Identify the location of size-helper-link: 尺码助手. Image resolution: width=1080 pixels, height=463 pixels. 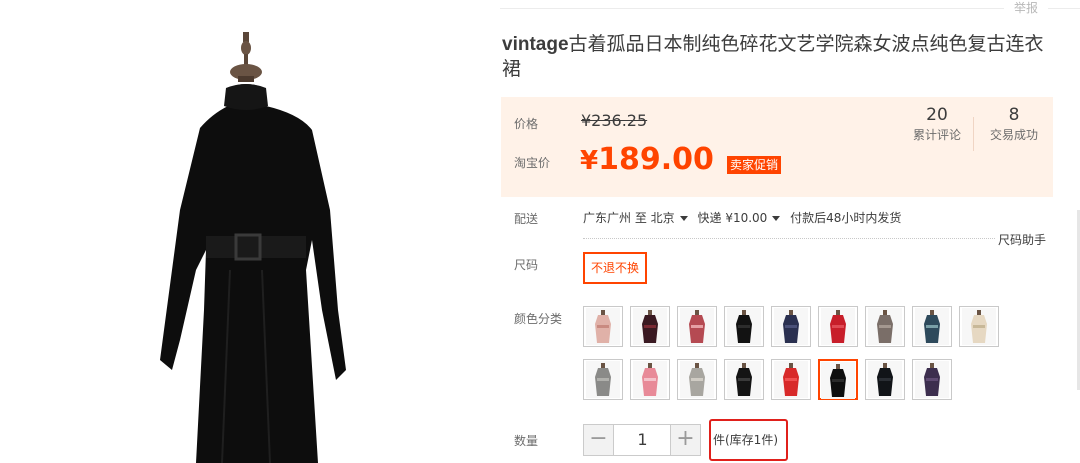
(1022, 239).